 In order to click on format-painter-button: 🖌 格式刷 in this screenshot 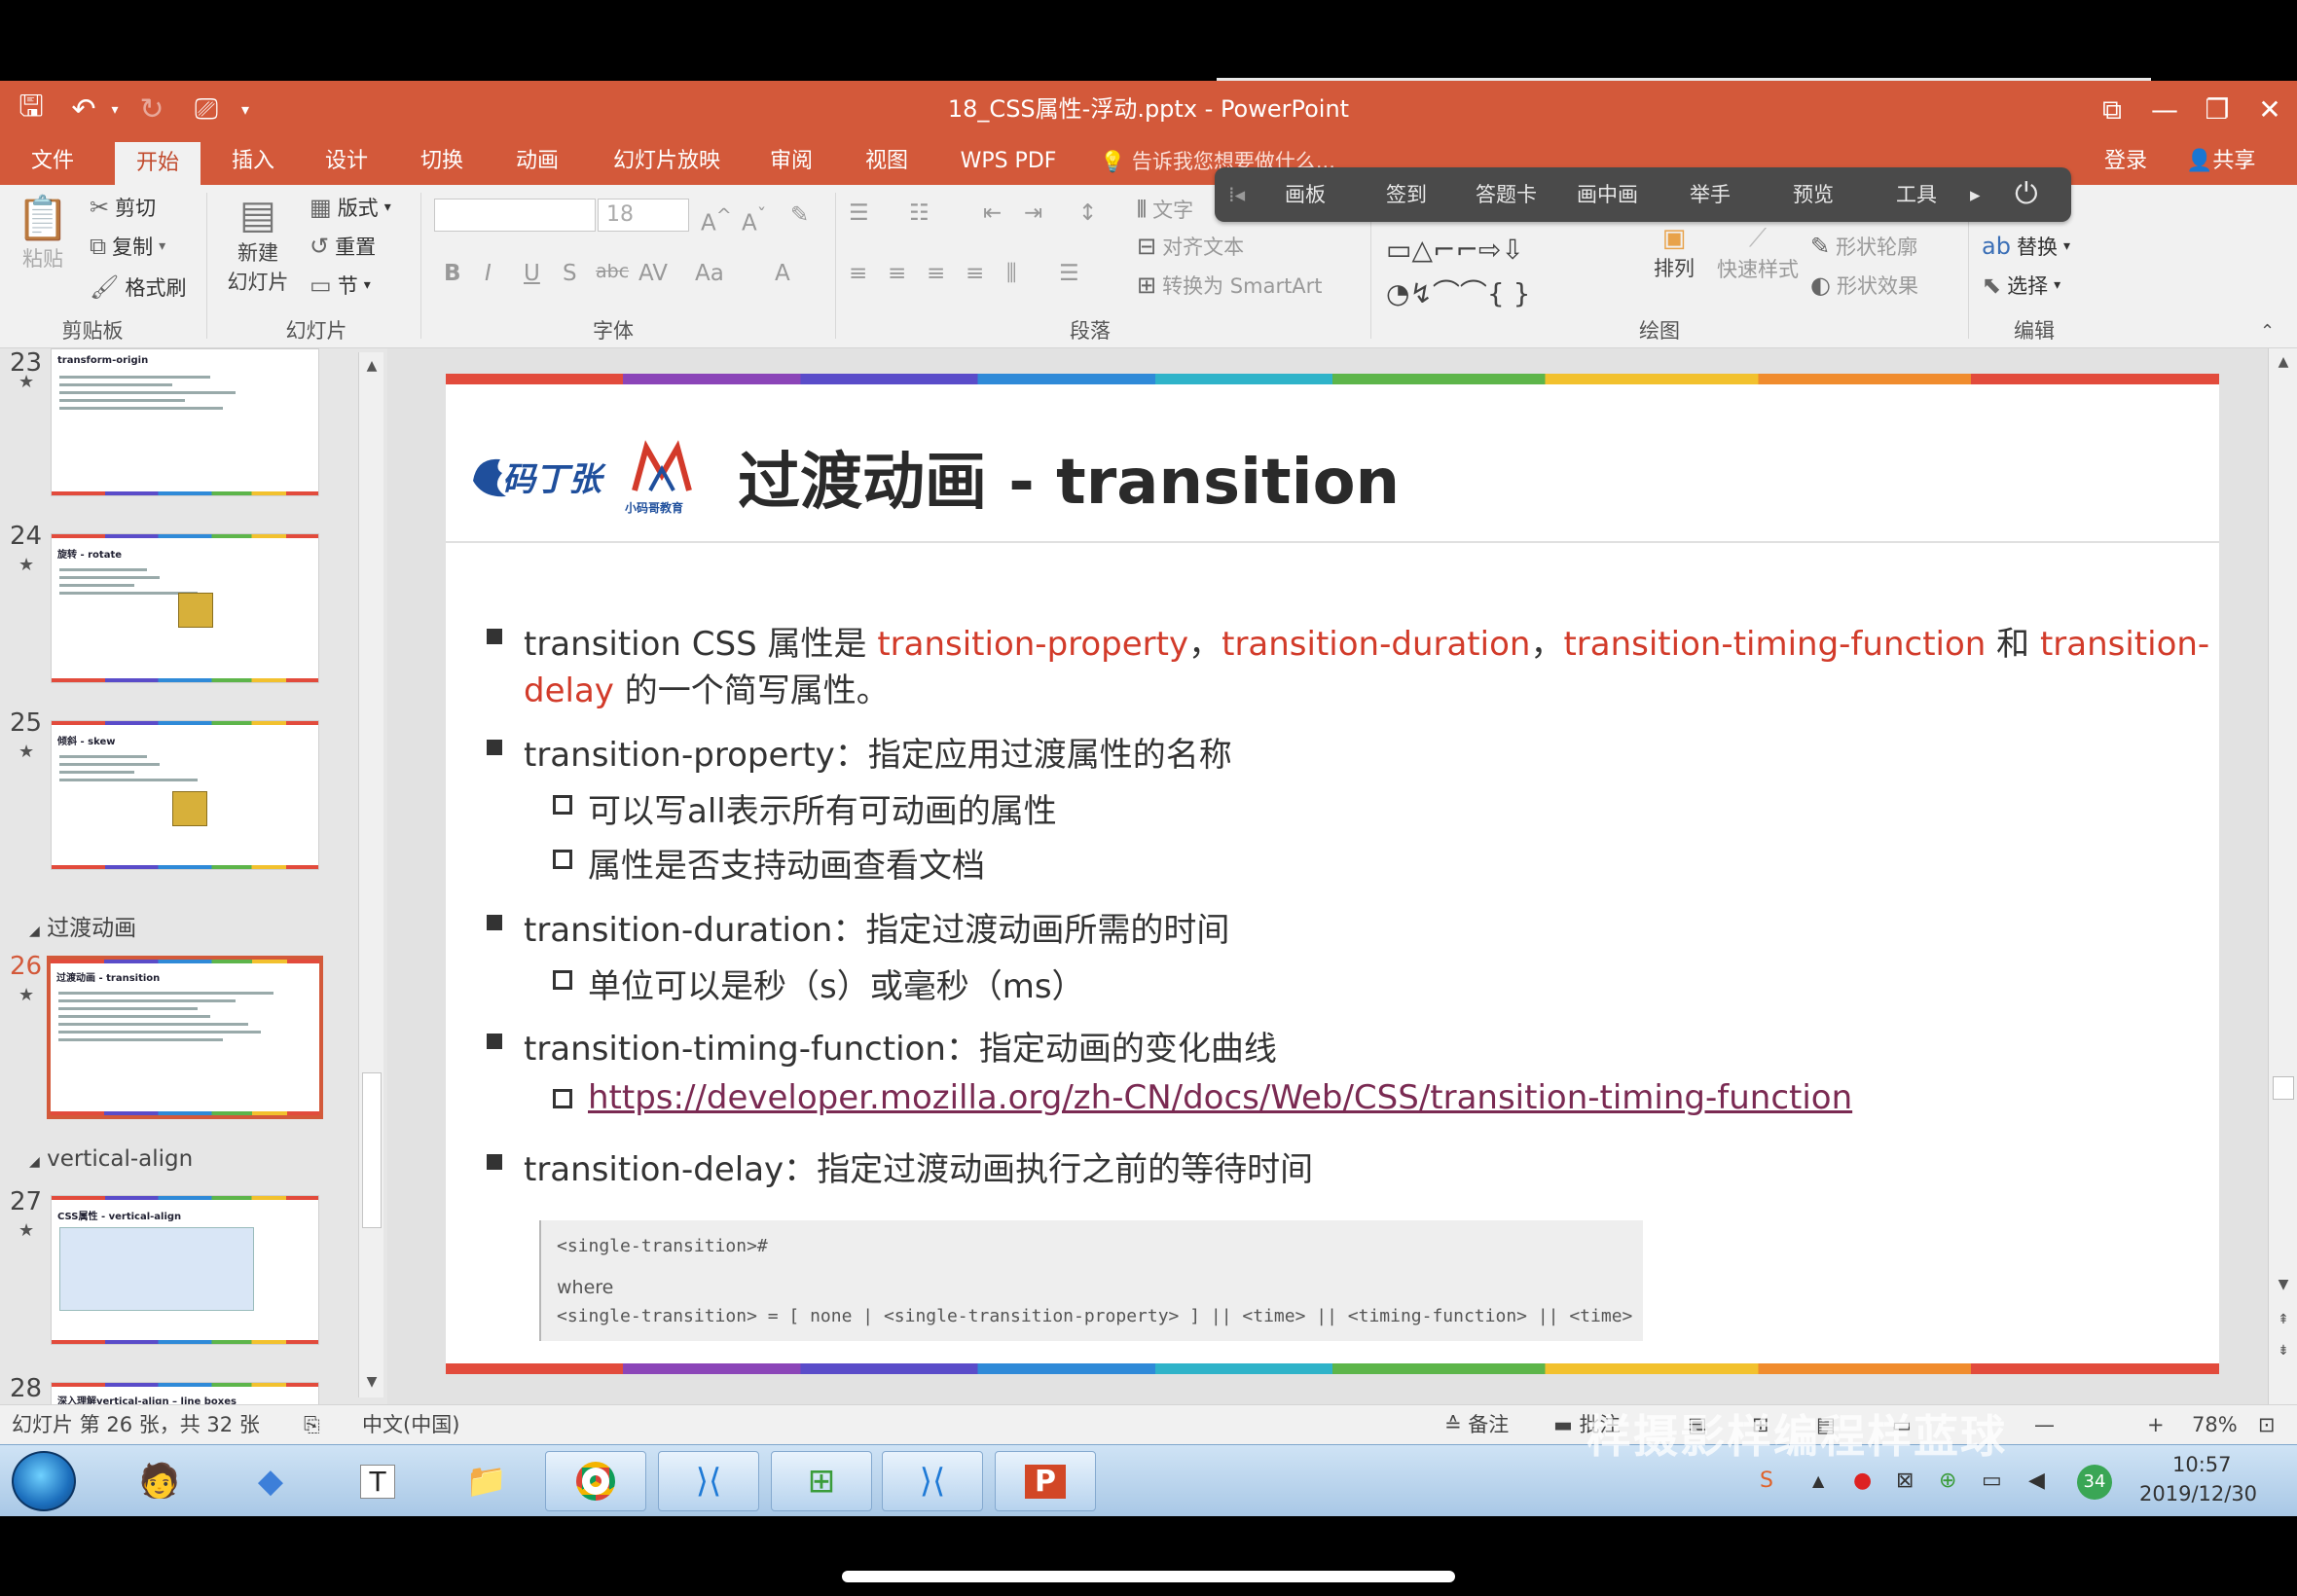, I will do `click(138, 287)`.